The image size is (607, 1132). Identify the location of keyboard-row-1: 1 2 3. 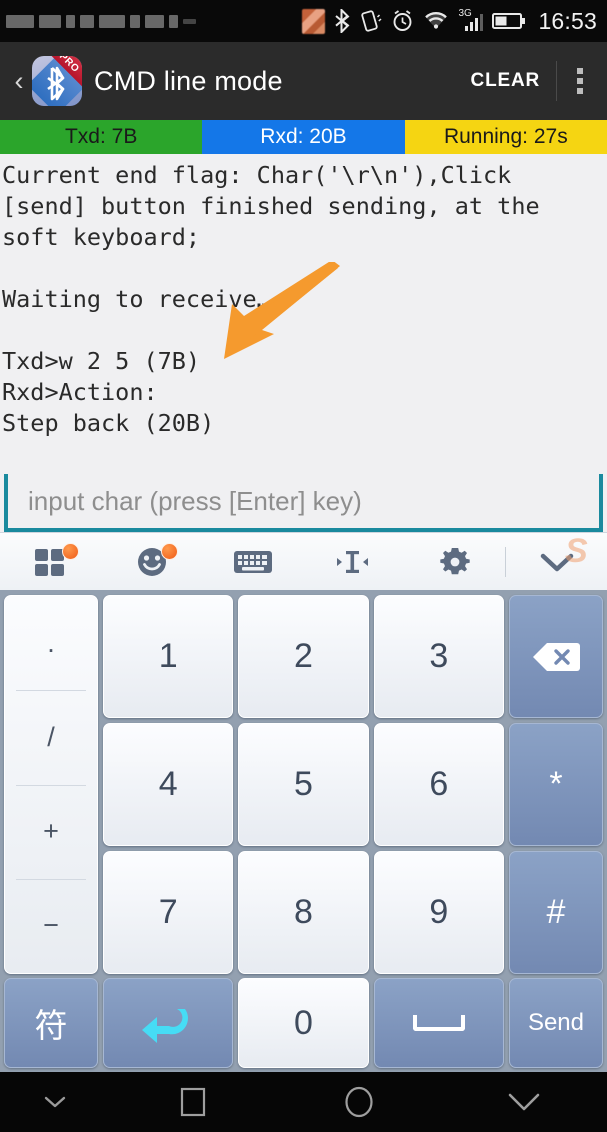
(353, 656).